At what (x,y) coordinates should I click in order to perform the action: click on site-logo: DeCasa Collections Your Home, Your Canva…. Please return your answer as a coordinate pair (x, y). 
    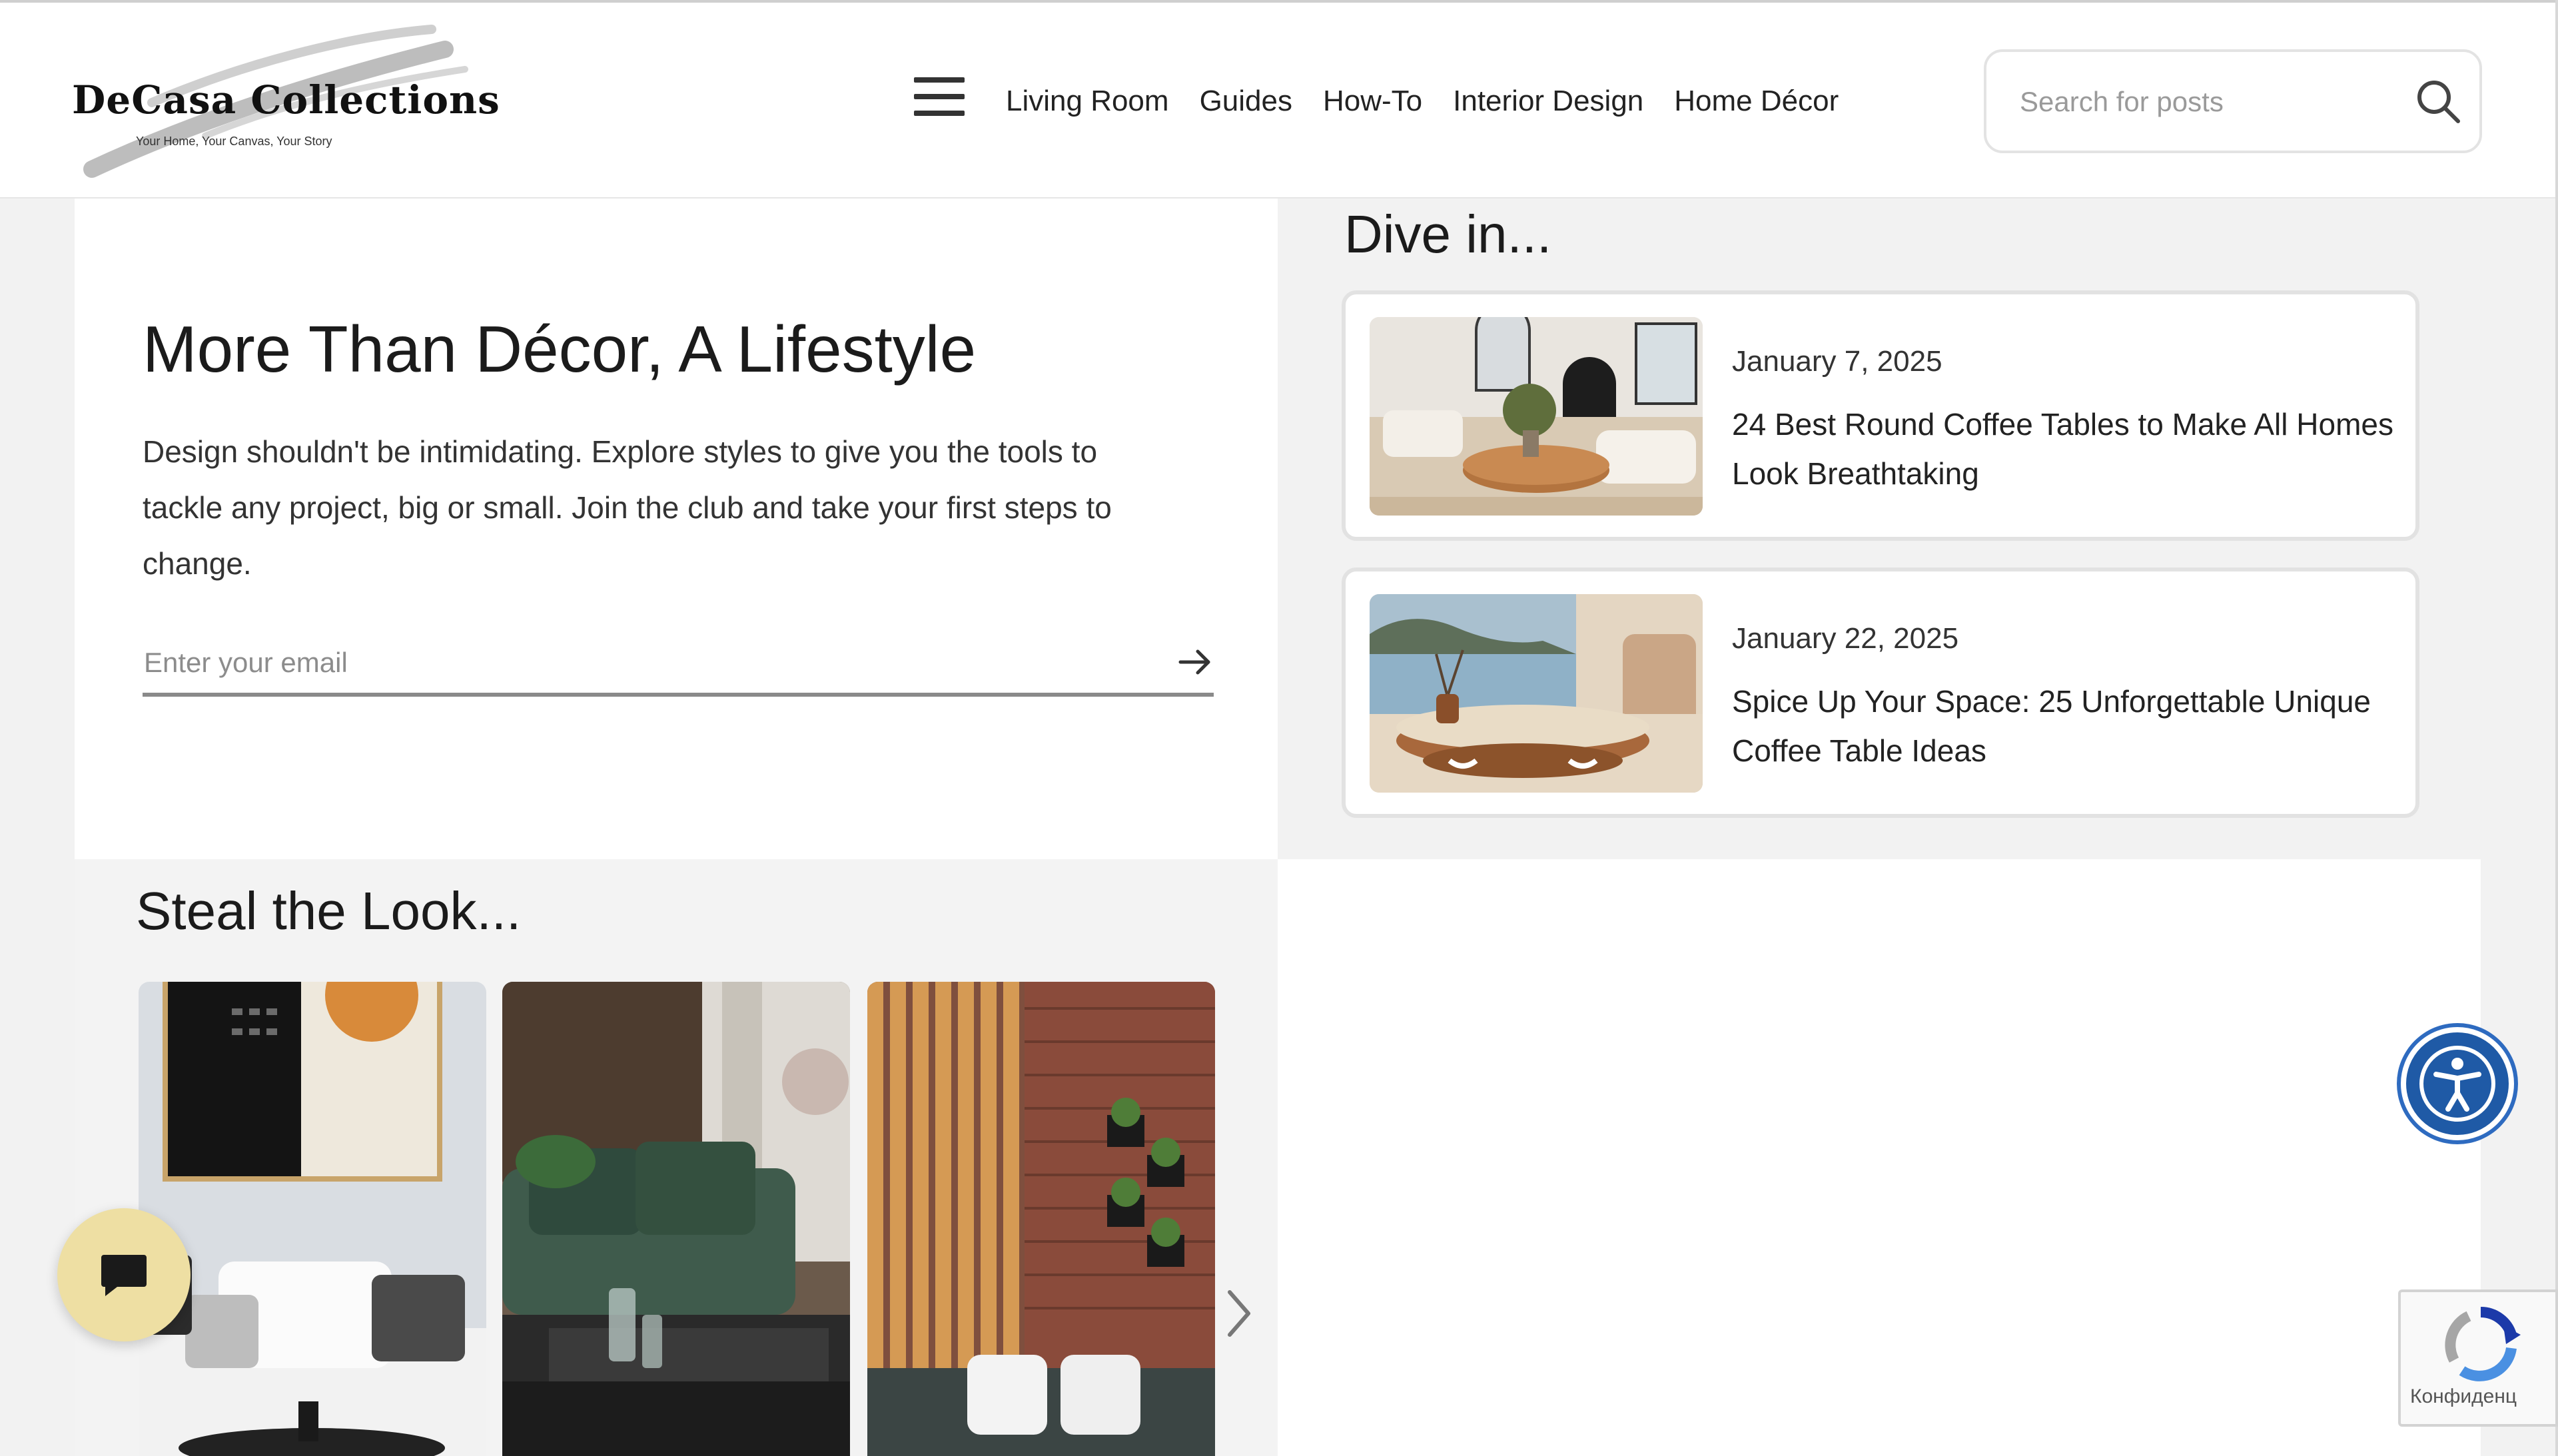
    Looking at the image, I should click on (286, 102).